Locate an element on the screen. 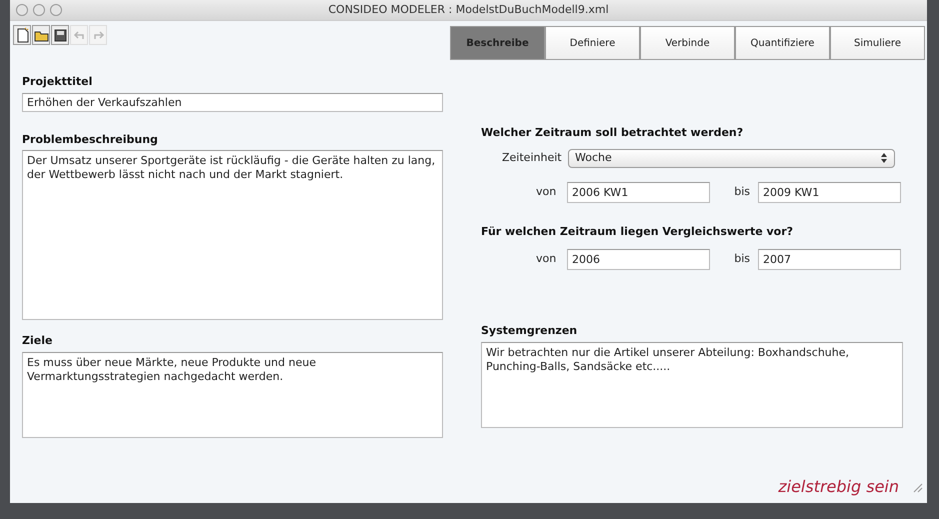  field-label: Zeiteinheit is located at coordinates (532, 158).